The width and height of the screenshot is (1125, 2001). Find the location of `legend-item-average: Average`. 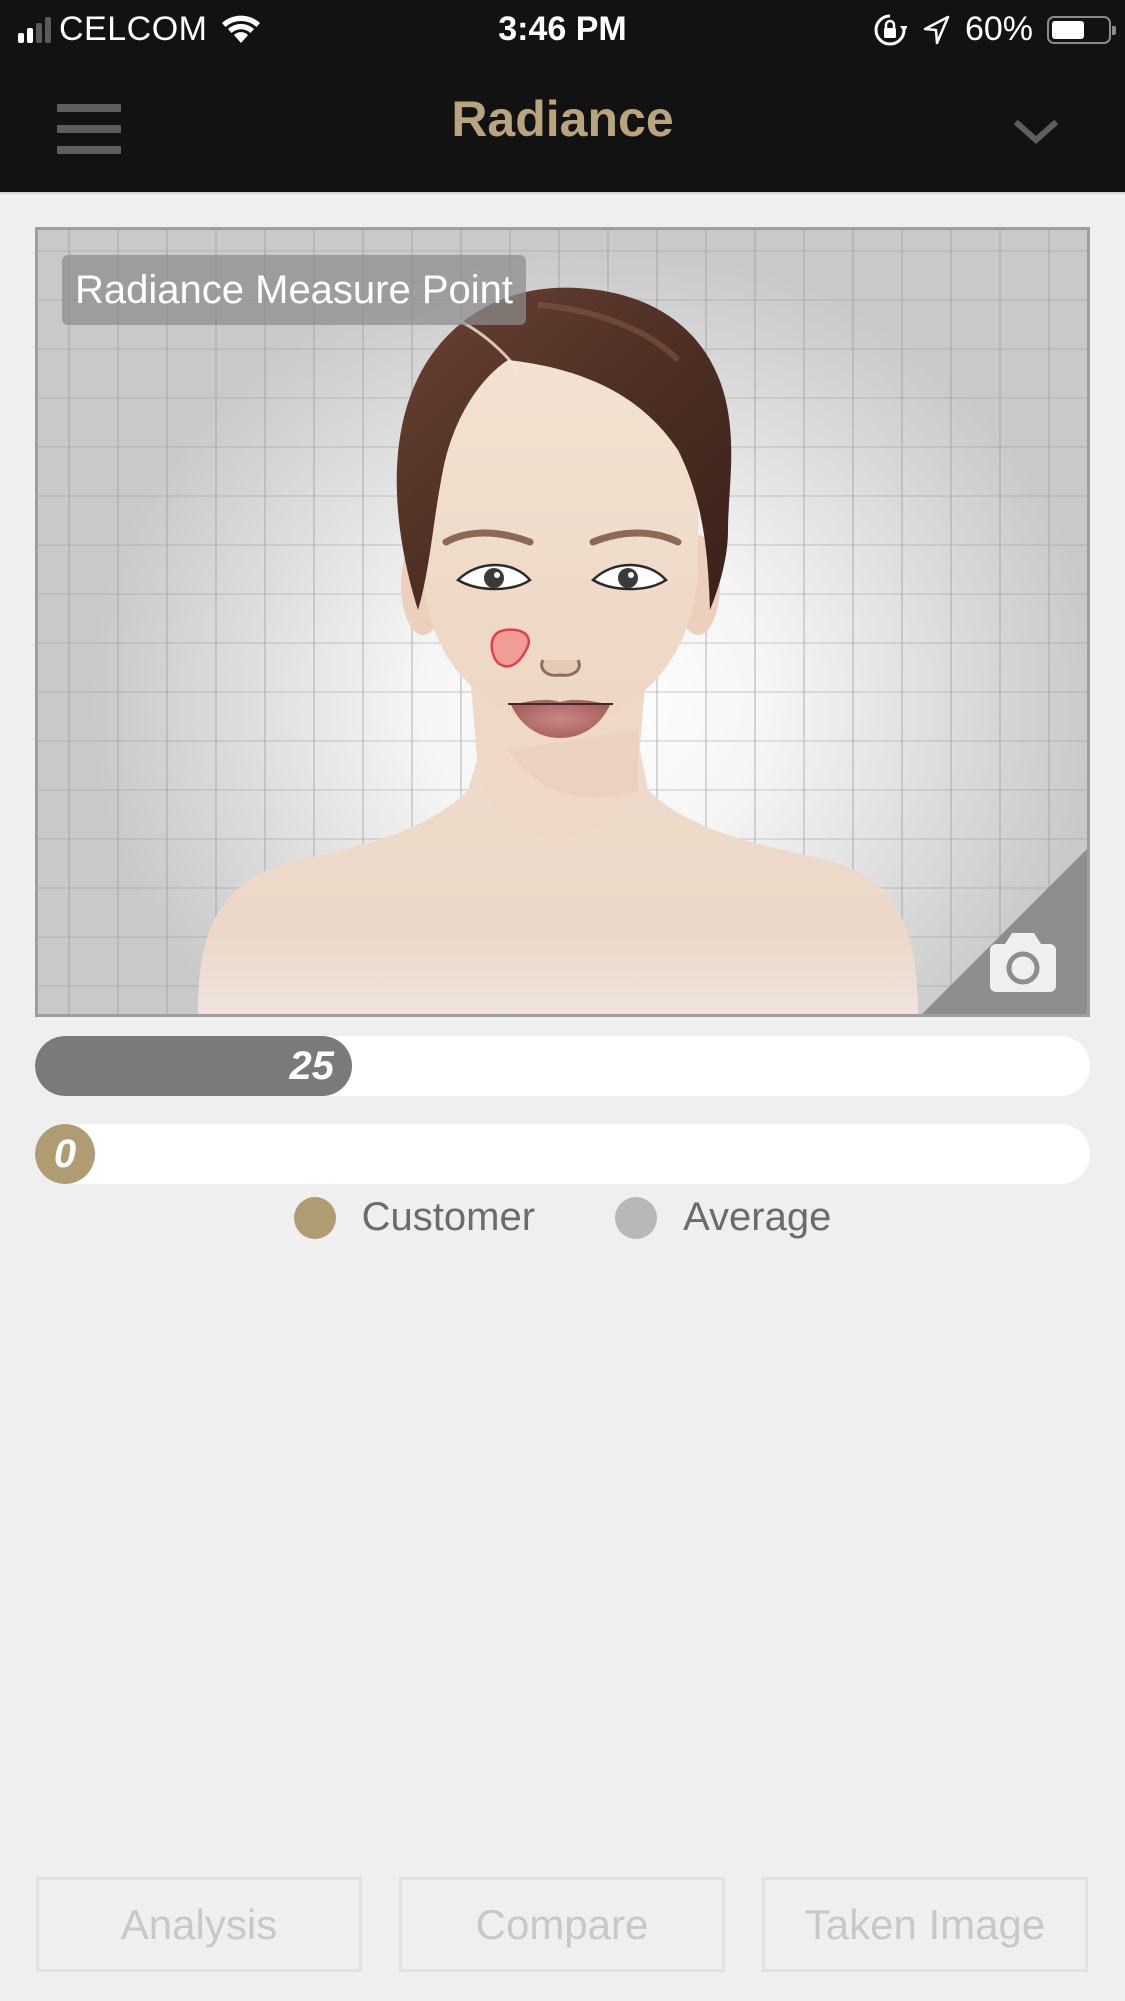

legend-item-average: Average is located at coordinates (723, 1217).